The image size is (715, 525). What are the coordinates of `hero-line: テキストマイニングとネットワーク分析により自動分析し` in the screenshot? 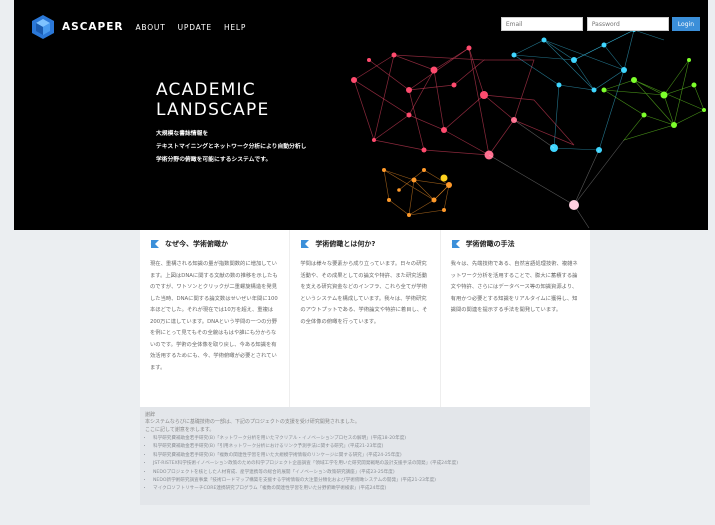 It's located at (231, 147).